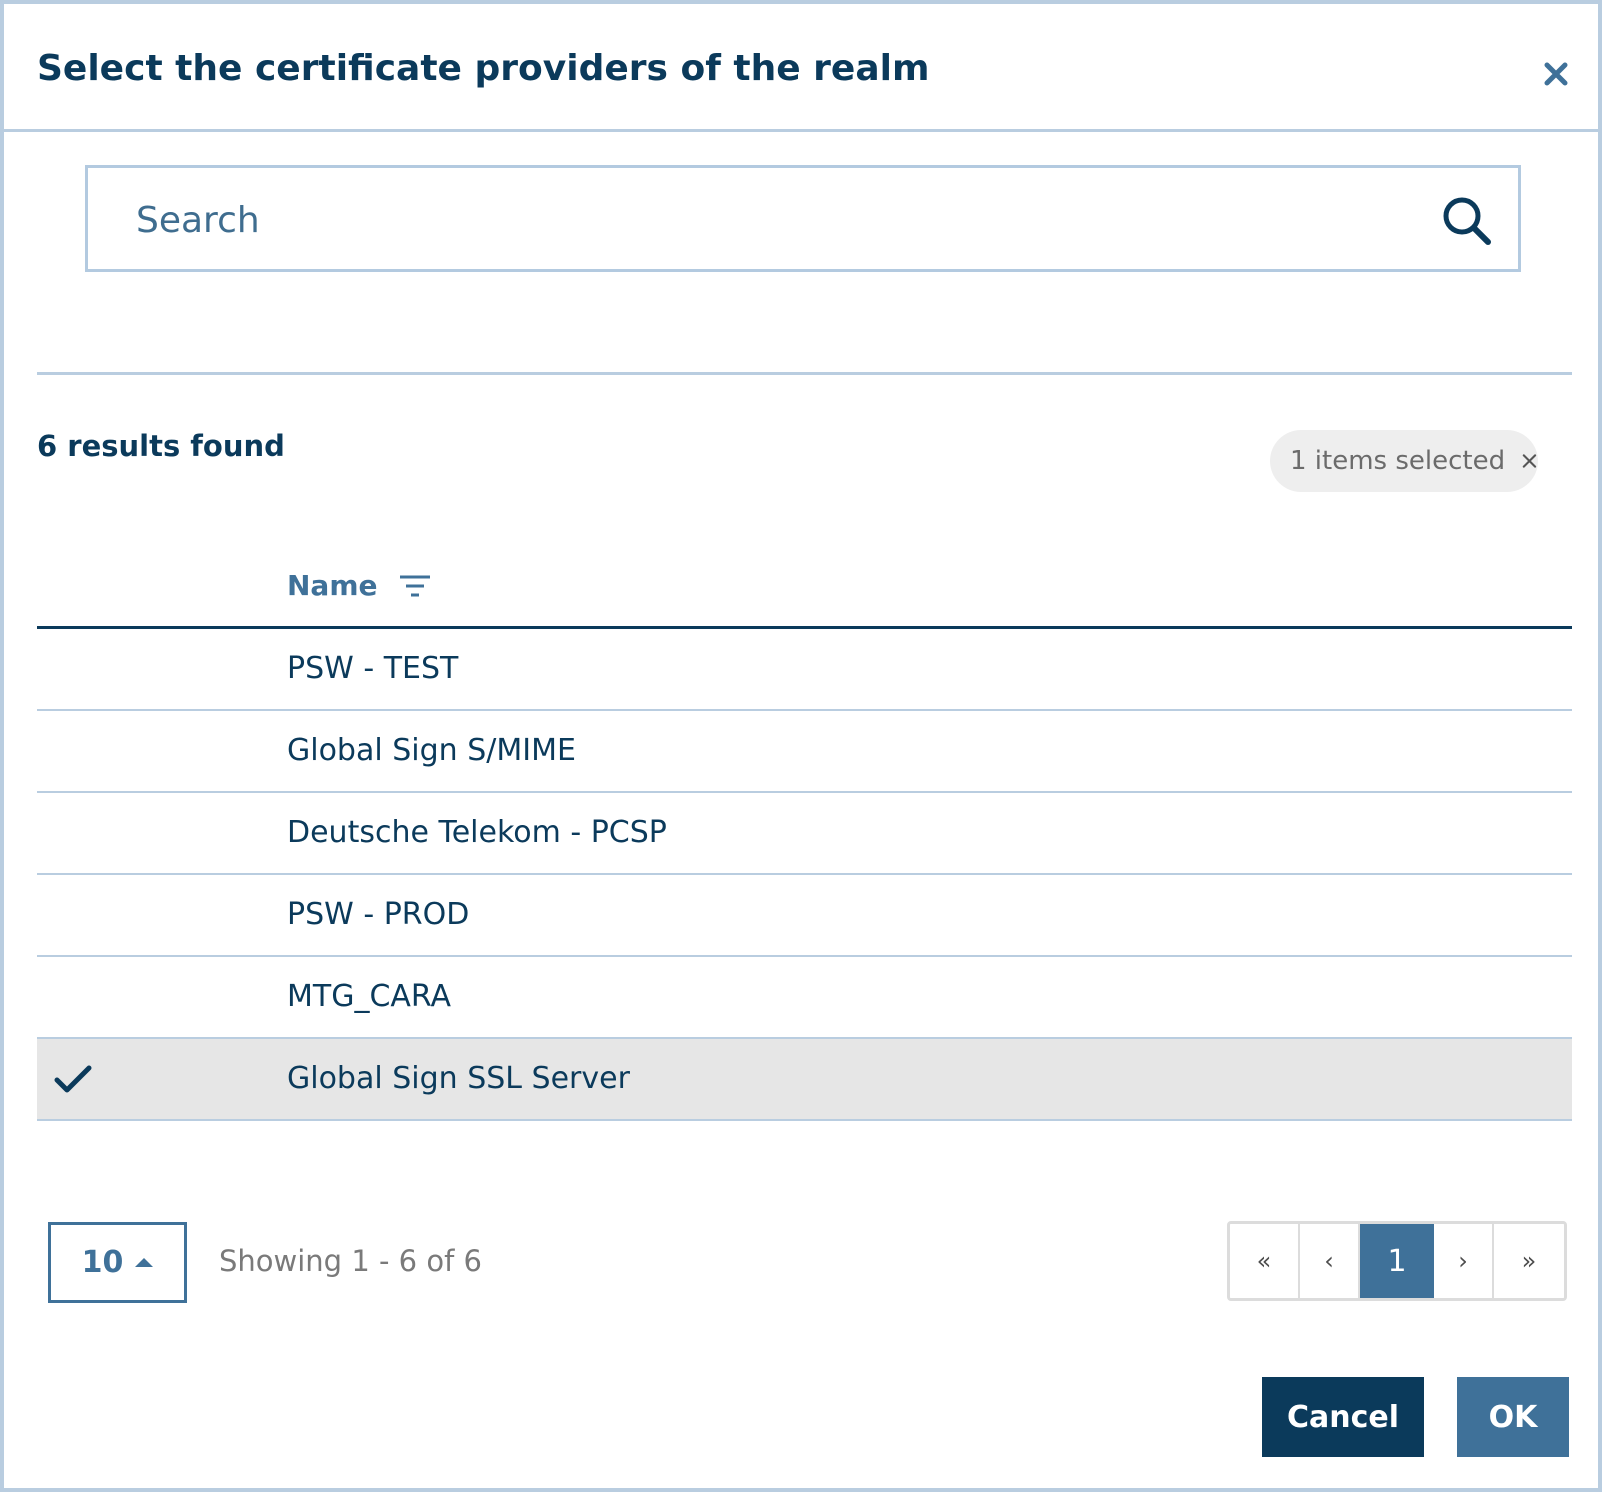 This screenshot has height=1492, width=1602. I want to click on column-header-name: Name, so click(359, 585).